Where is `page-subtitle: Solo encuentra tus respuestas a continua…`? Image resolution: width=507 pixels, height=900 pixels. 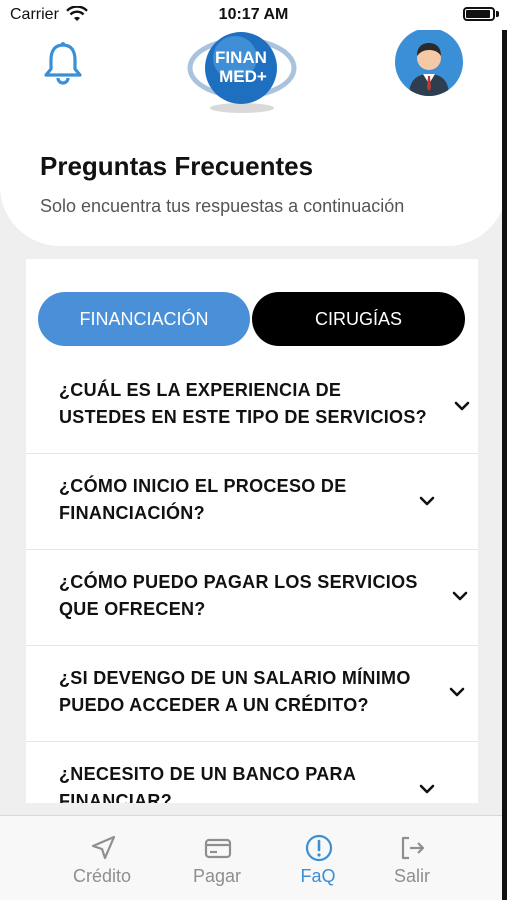
page-subtitle: Solo encuentra tus respuestas a continua… is located at coordinates (222, 206).